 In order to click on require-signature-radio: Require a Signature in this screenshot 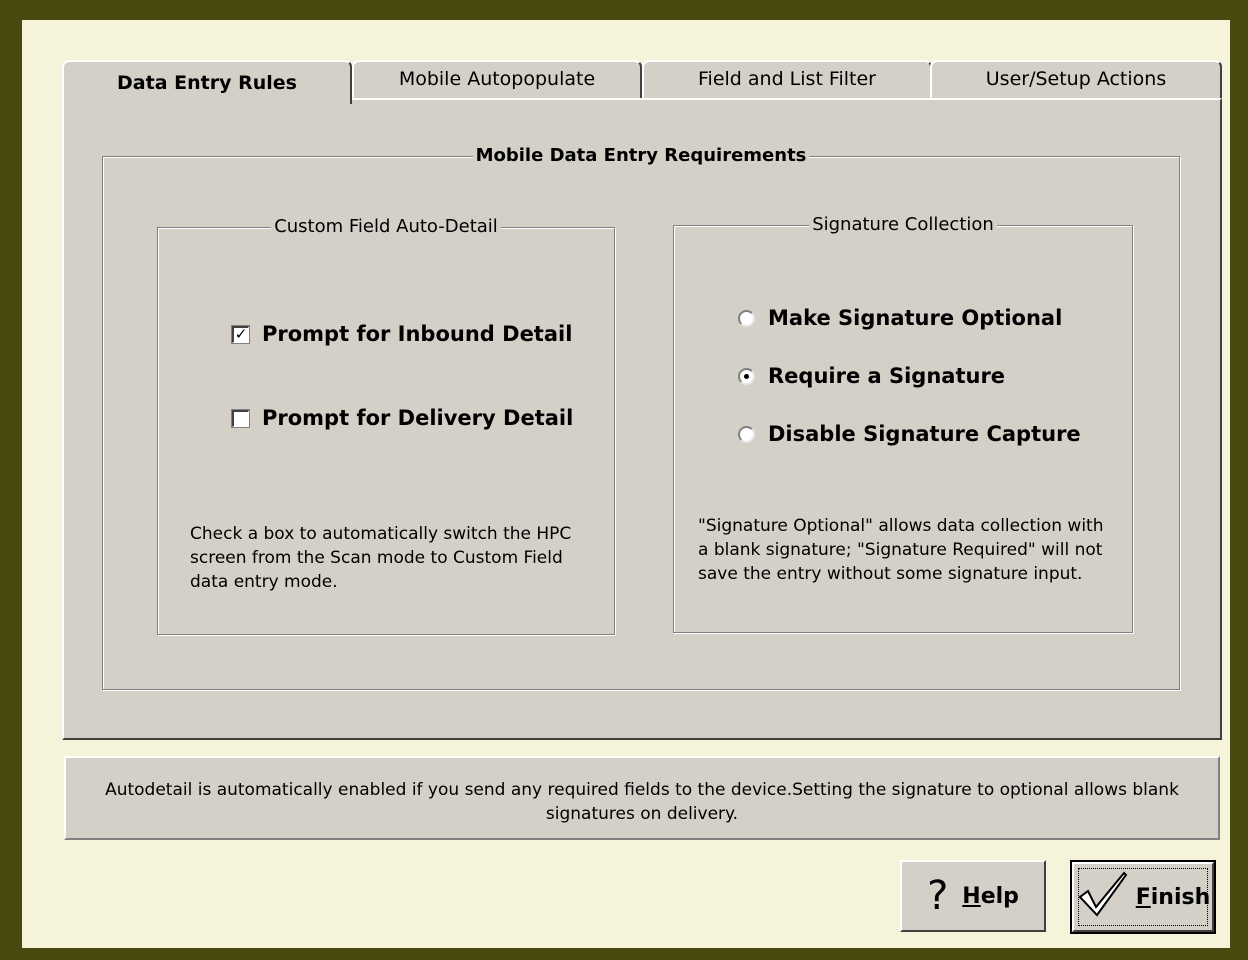, I will do `click(871, 376)`.